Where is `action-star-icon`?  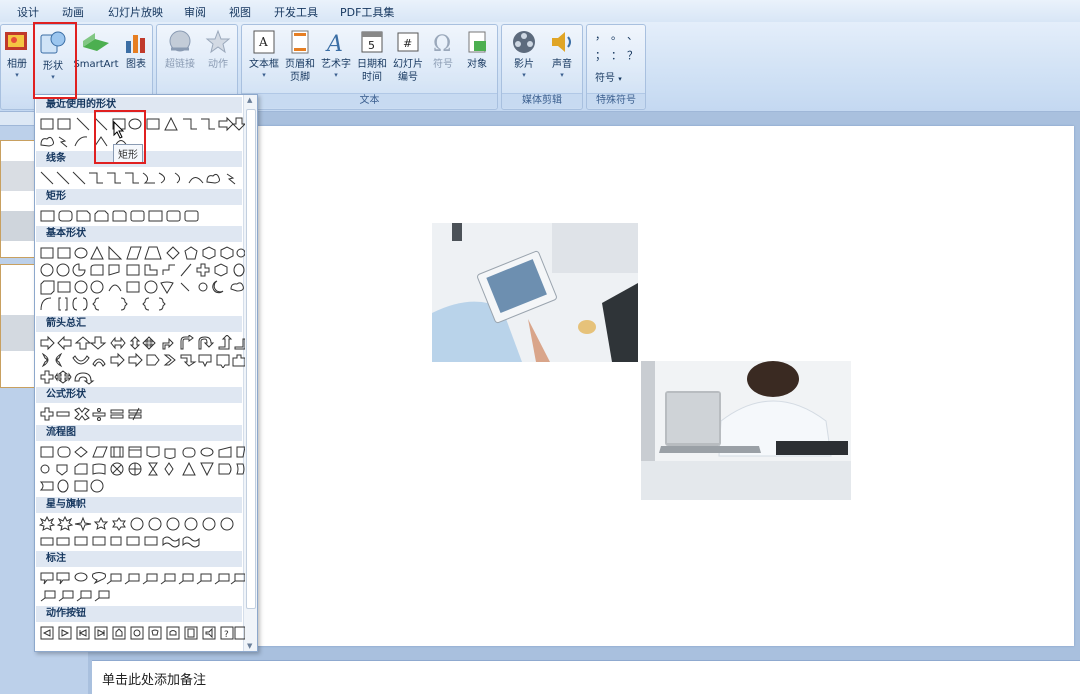
action-star-icon is located at coordinates (218, 41).